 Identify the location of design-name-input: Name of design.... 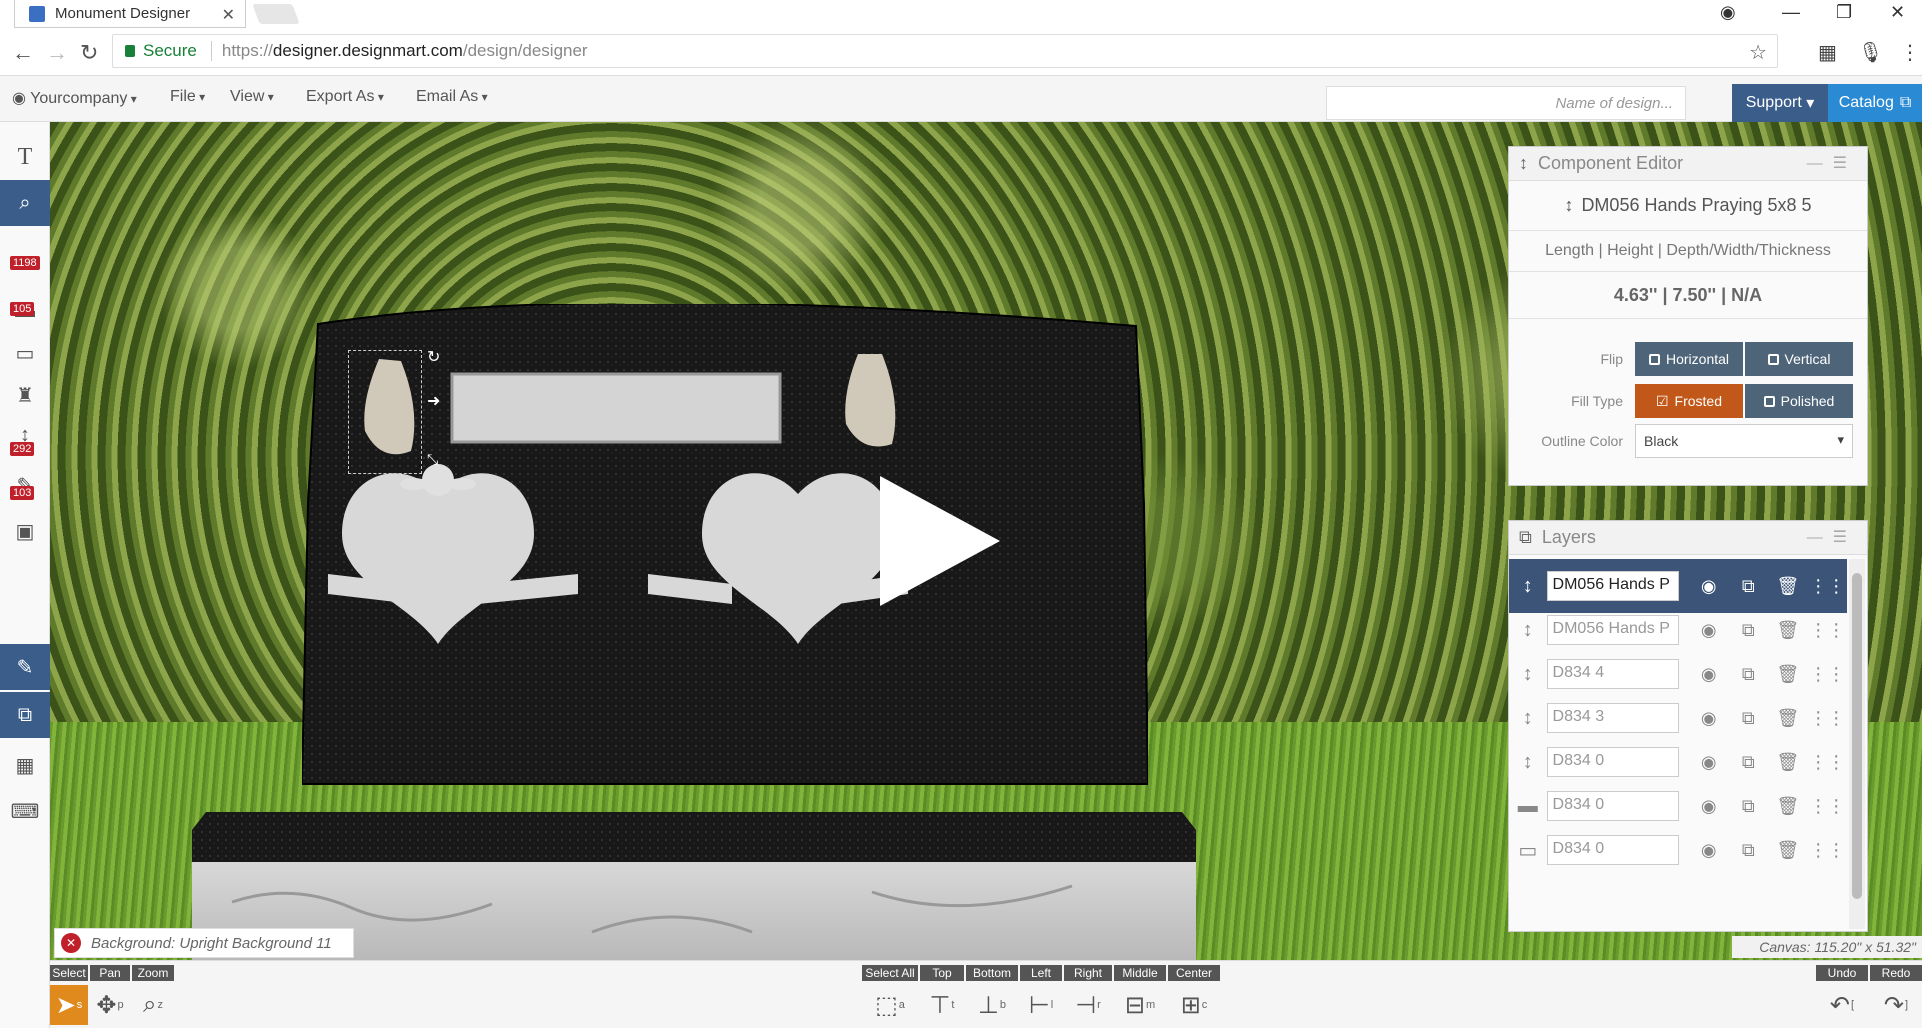
(1506, 103).